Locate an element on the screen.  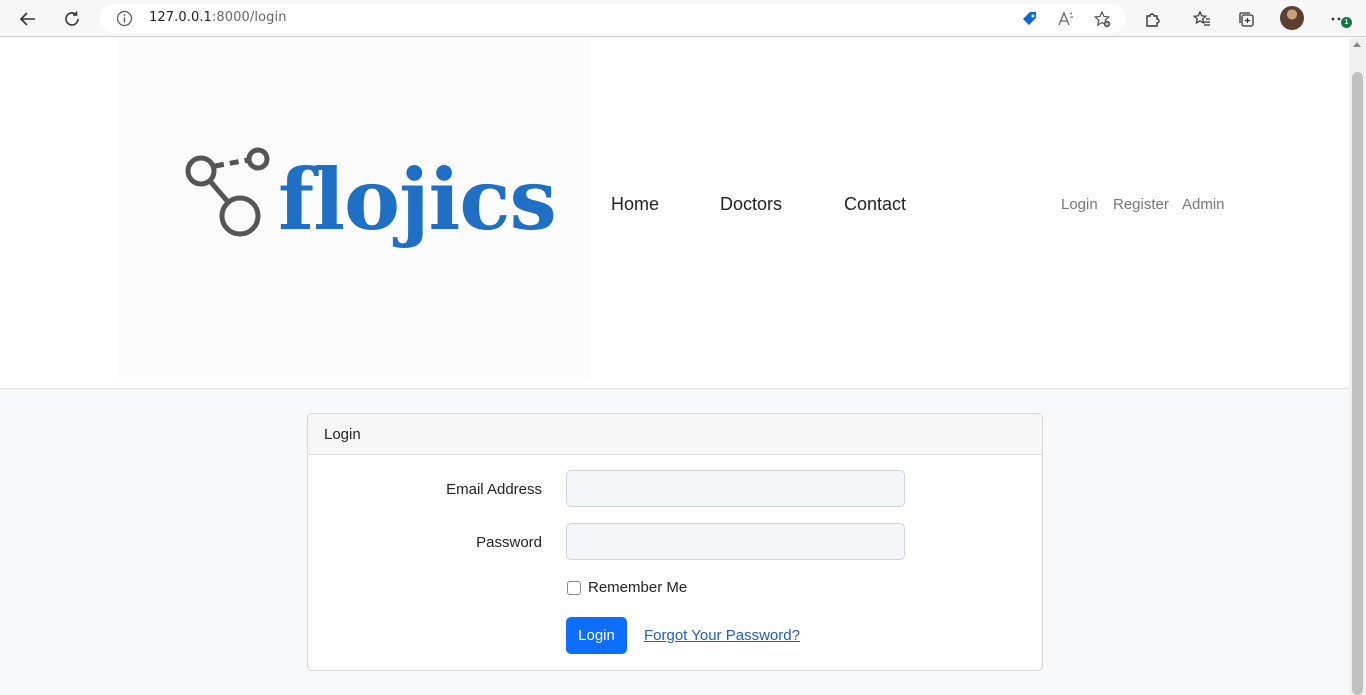
refresh-button is located at coordinates (72, 19).